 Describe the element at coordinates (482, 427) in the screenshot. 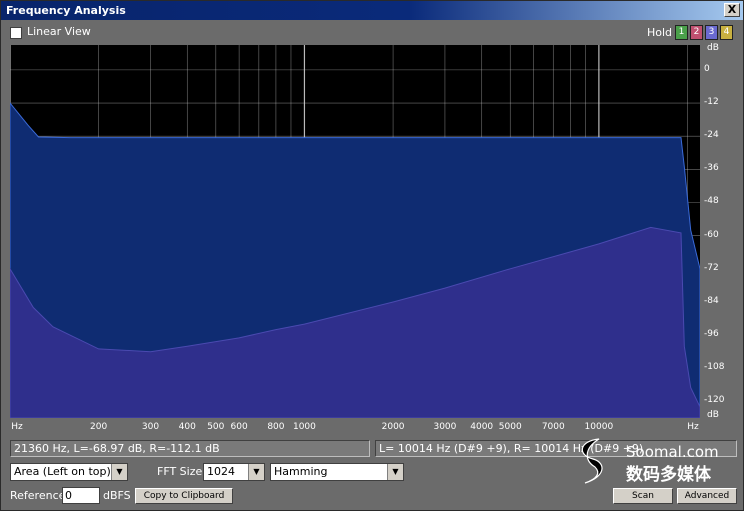

I see `x-tick-label: 4000` at that location.